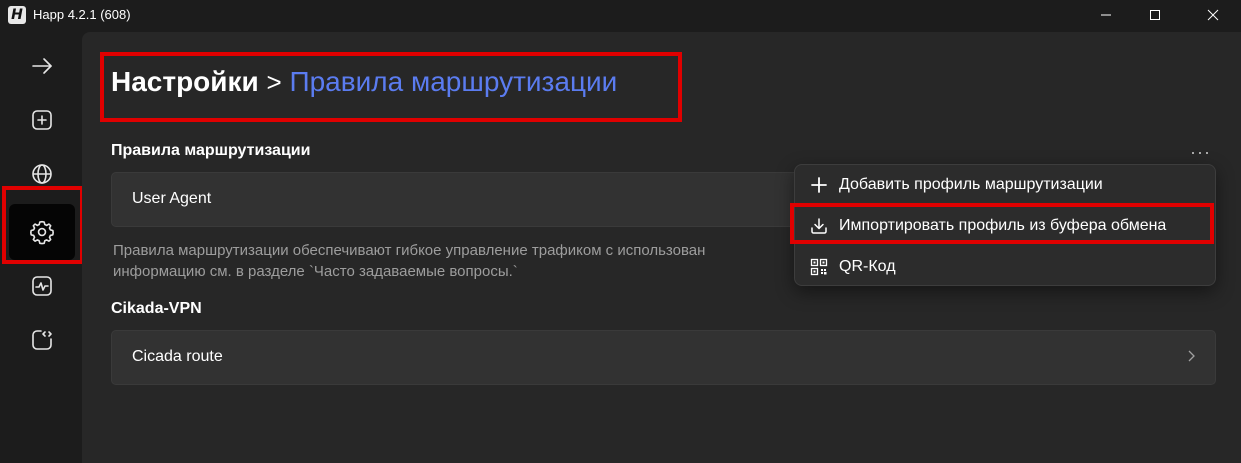 This screenshot has height=463, width=1241. I want to click on section-title-routing: Правила маршрутизации, so click(211, 150).